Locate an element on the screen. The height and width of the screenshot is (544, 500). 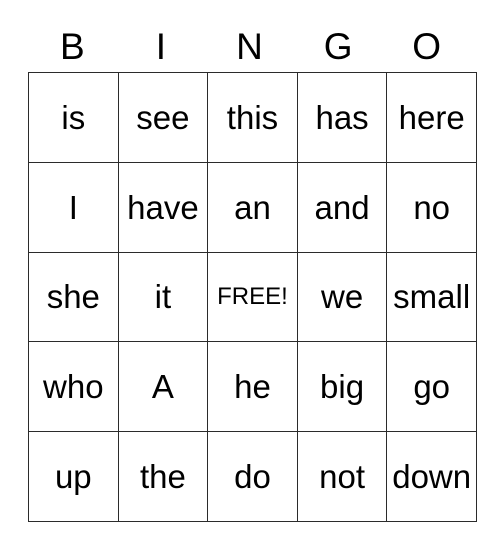
bingo-cell-label: she is located at coordinates (73, 297).